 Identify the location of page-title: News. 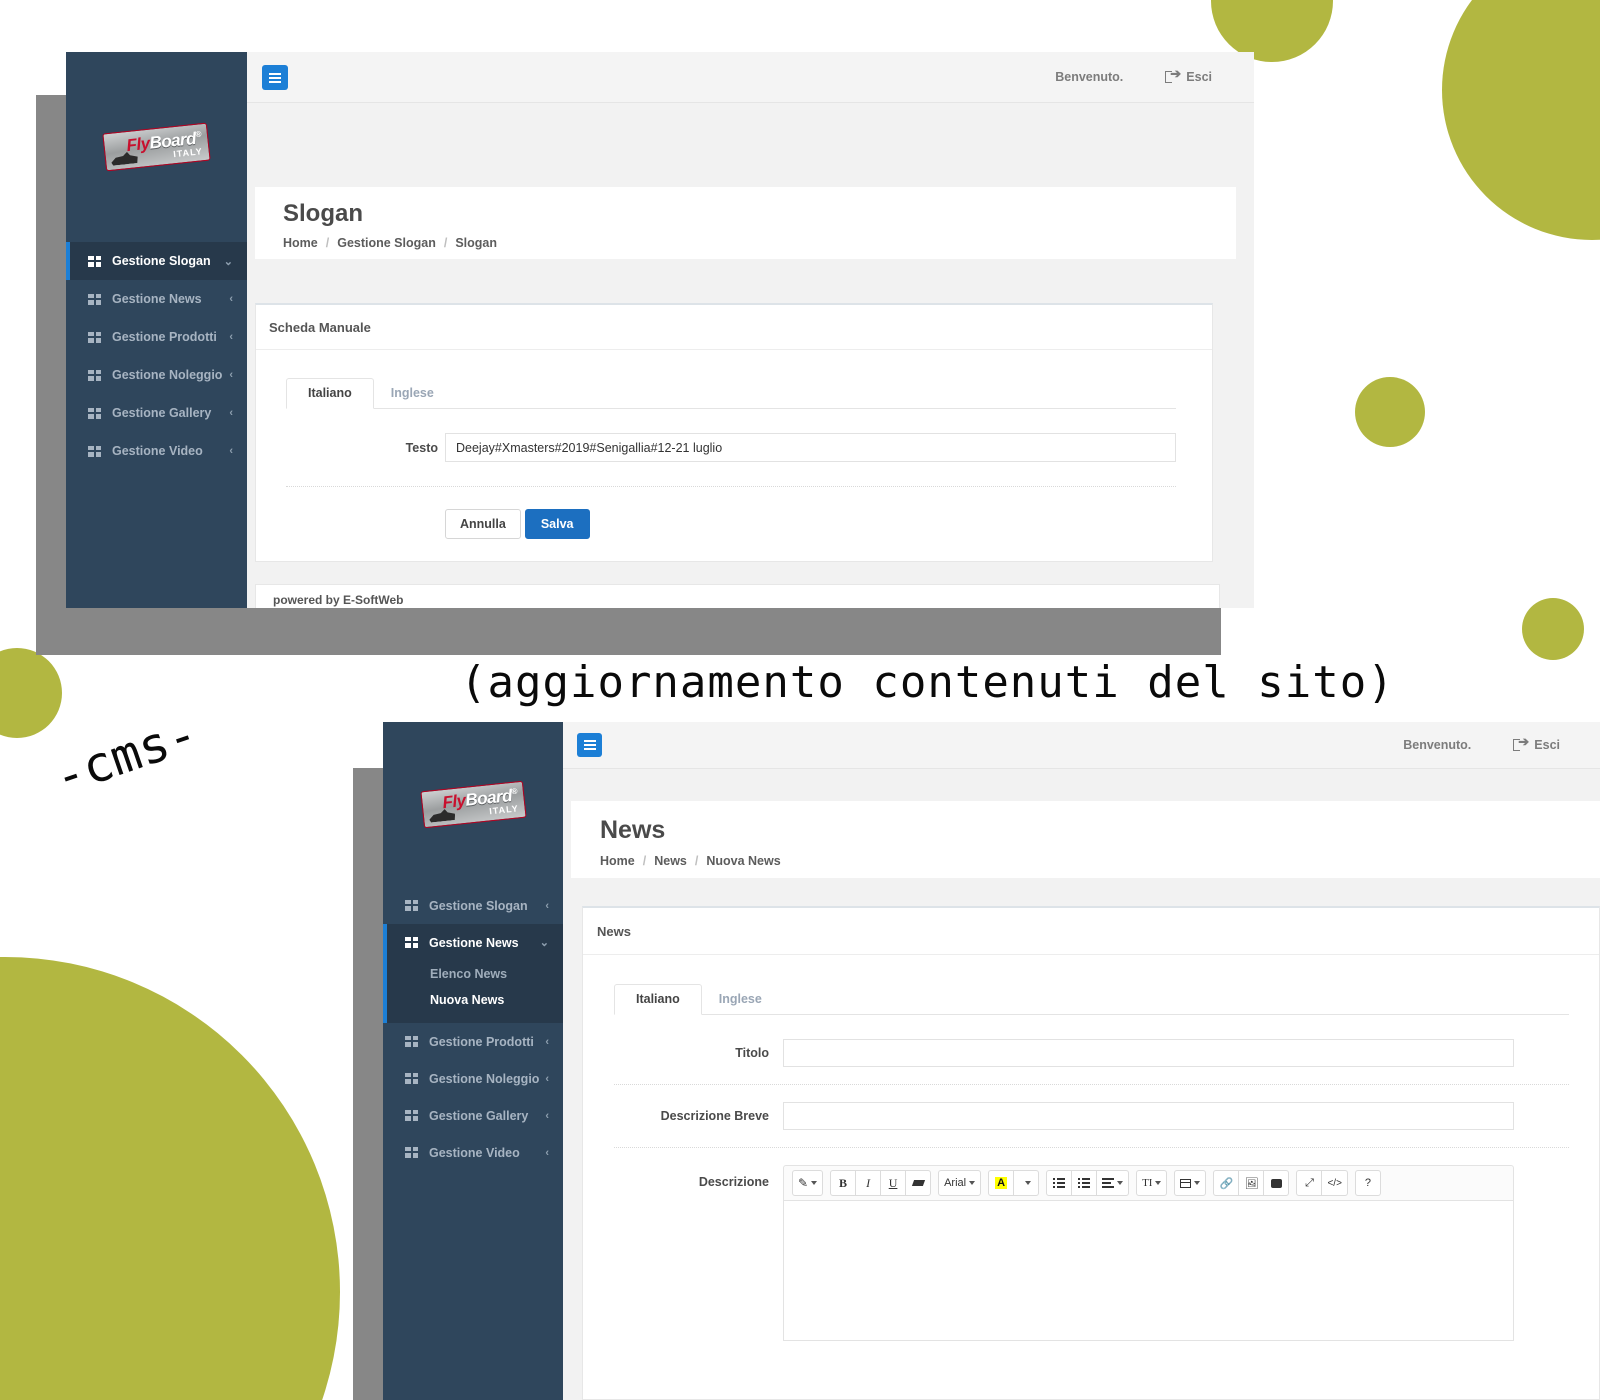
(633, 830).